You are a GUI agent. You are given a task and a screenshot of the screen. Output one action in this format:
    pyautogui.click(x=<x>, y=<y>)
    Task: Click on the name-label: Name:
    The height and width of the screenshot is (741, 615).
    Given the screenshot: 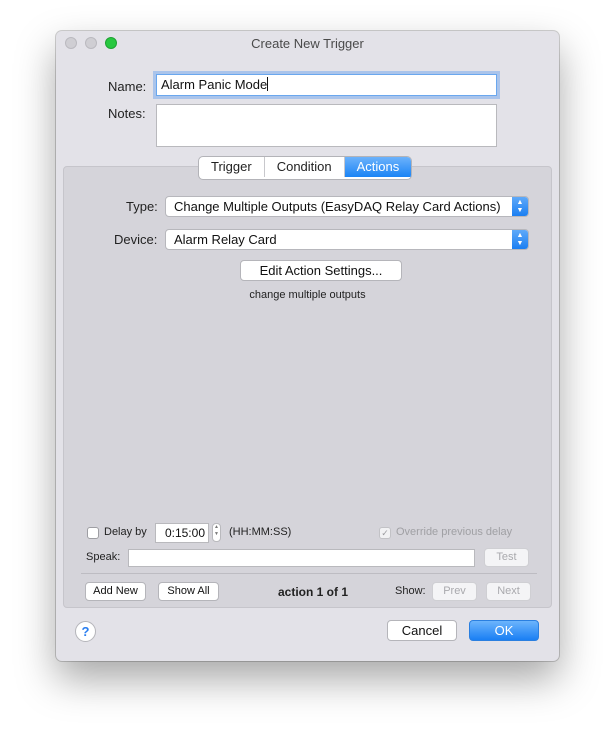 What is the action you would take?
    pyautogui.click(x=127, y=86)
    